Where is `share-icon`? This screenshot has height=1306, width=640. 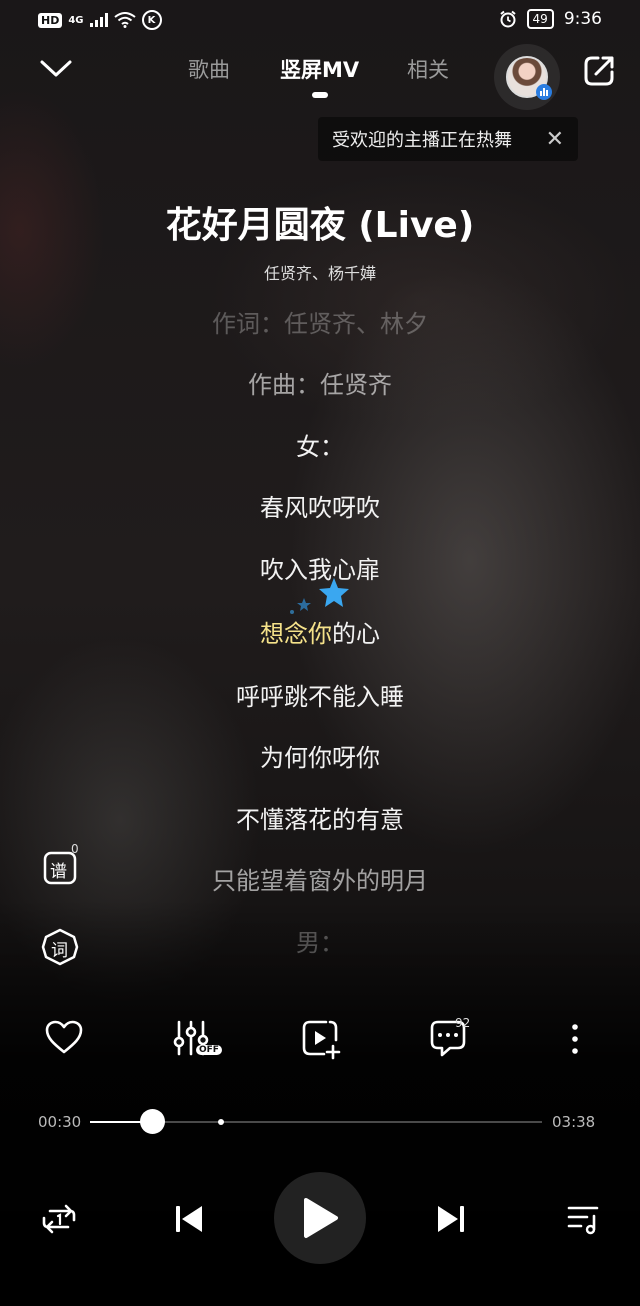 share-icon is located at coordinates (599, 71).